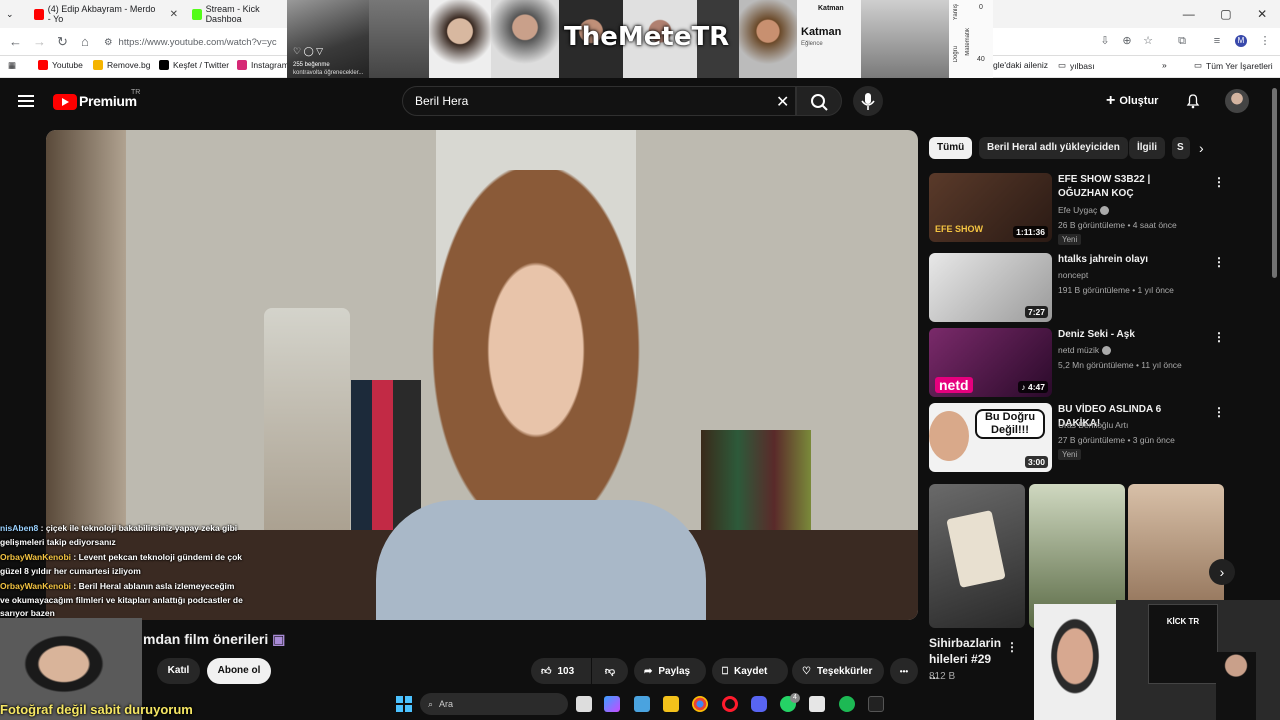 The width and height of the screenshot is (1280, 720). I want to click on channel-name: netd müzik, so click(1079, 350).